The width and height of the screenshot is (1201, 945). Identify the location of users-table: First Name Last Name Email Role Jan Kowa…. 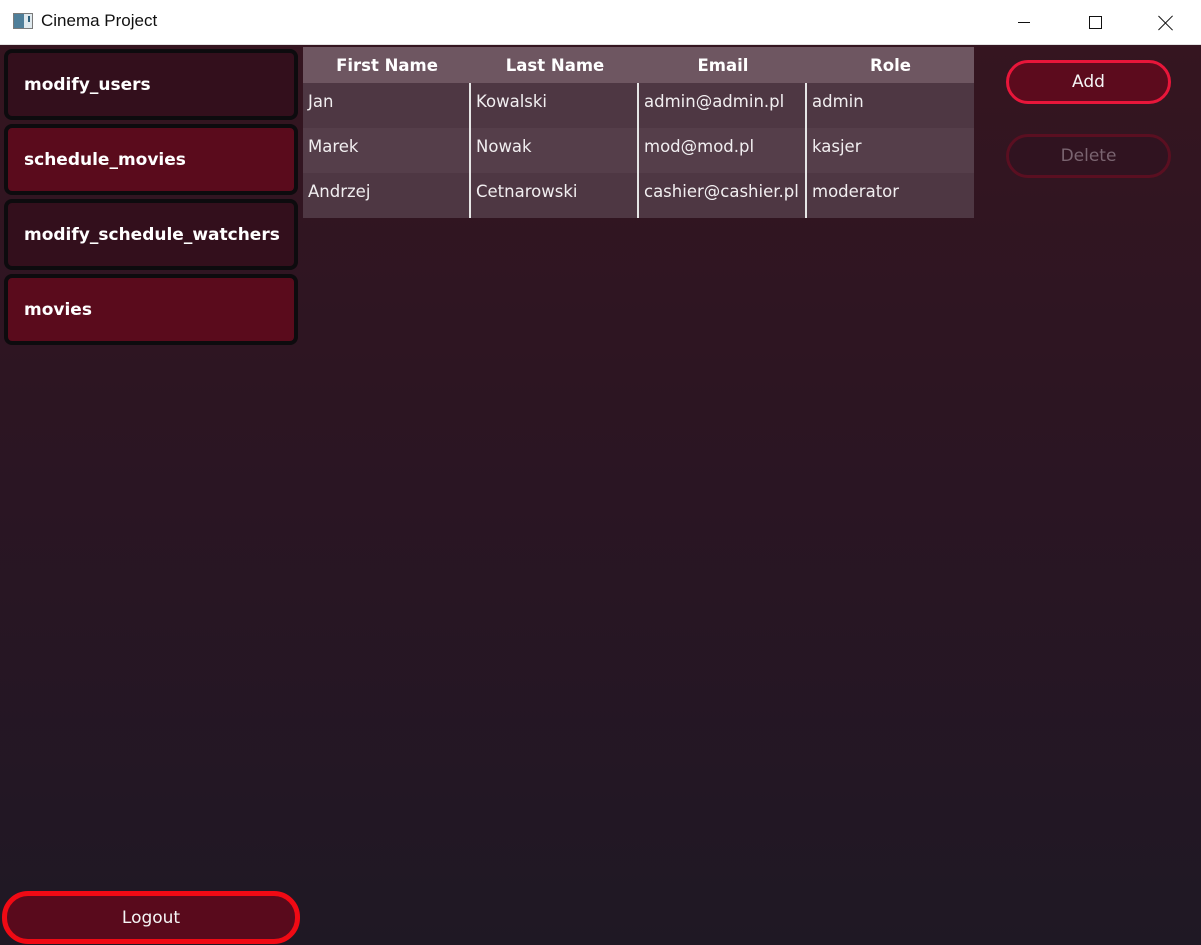
(638, 132).